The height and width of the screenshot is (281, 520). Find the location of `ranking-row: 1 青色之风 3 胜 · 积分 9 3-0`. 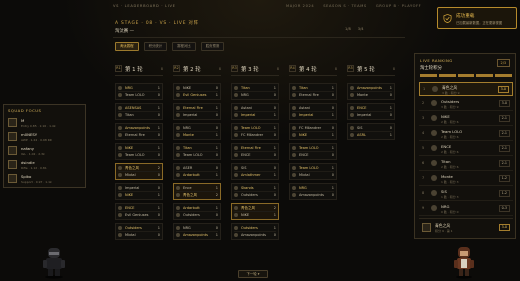

ranking-row: 1 青色之风 3 胜 · 积分 9 3-0 is located at coordinates (466, 89).